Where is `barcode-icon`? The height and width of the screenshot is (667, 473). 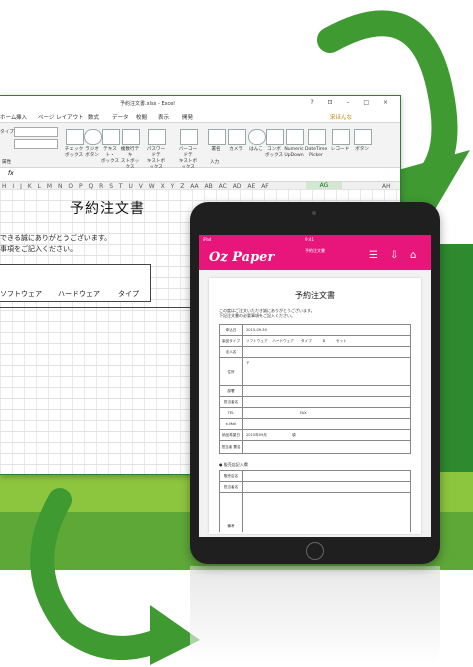
barcode-icon is located at coordinates (189, 137).